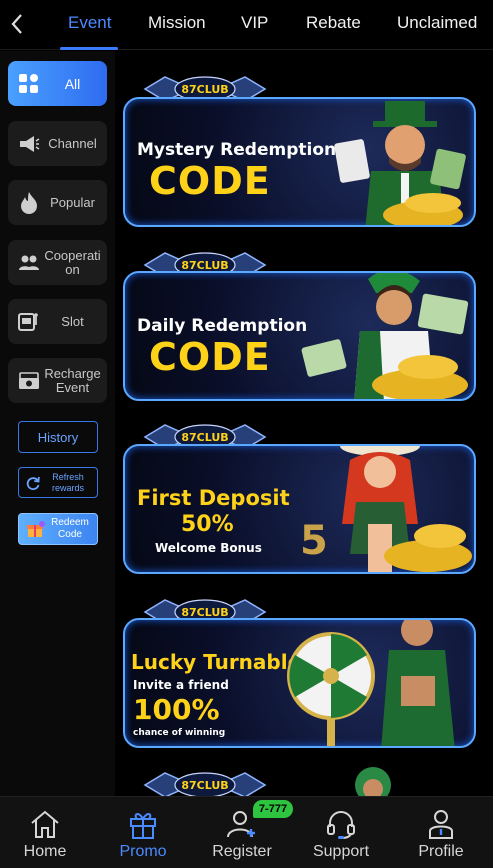 The height and width of the screenshot is (868, 493). Describe the element at coordinates (213, 498) in the screenshot. I see `banner-title: First Deposit` at that location.